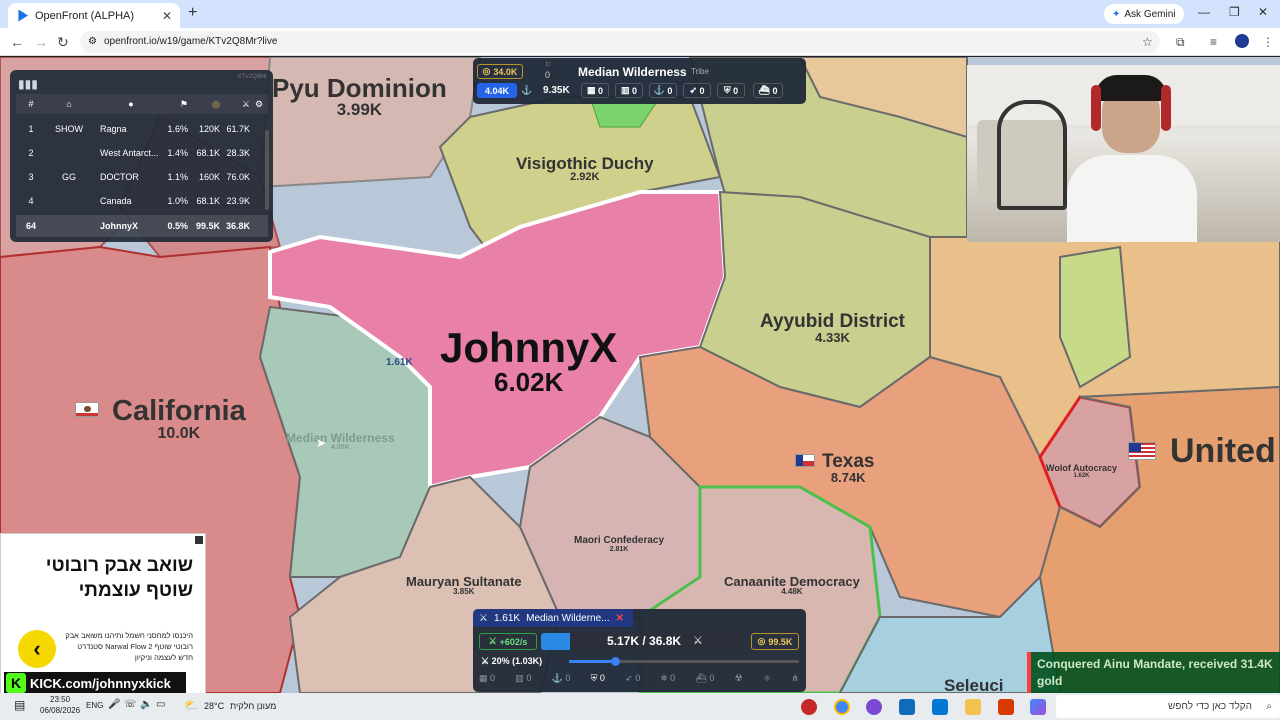 The width and height of the screenshot is (1280, 720). I want to click on target-type: Tribe, so click(700, 71).